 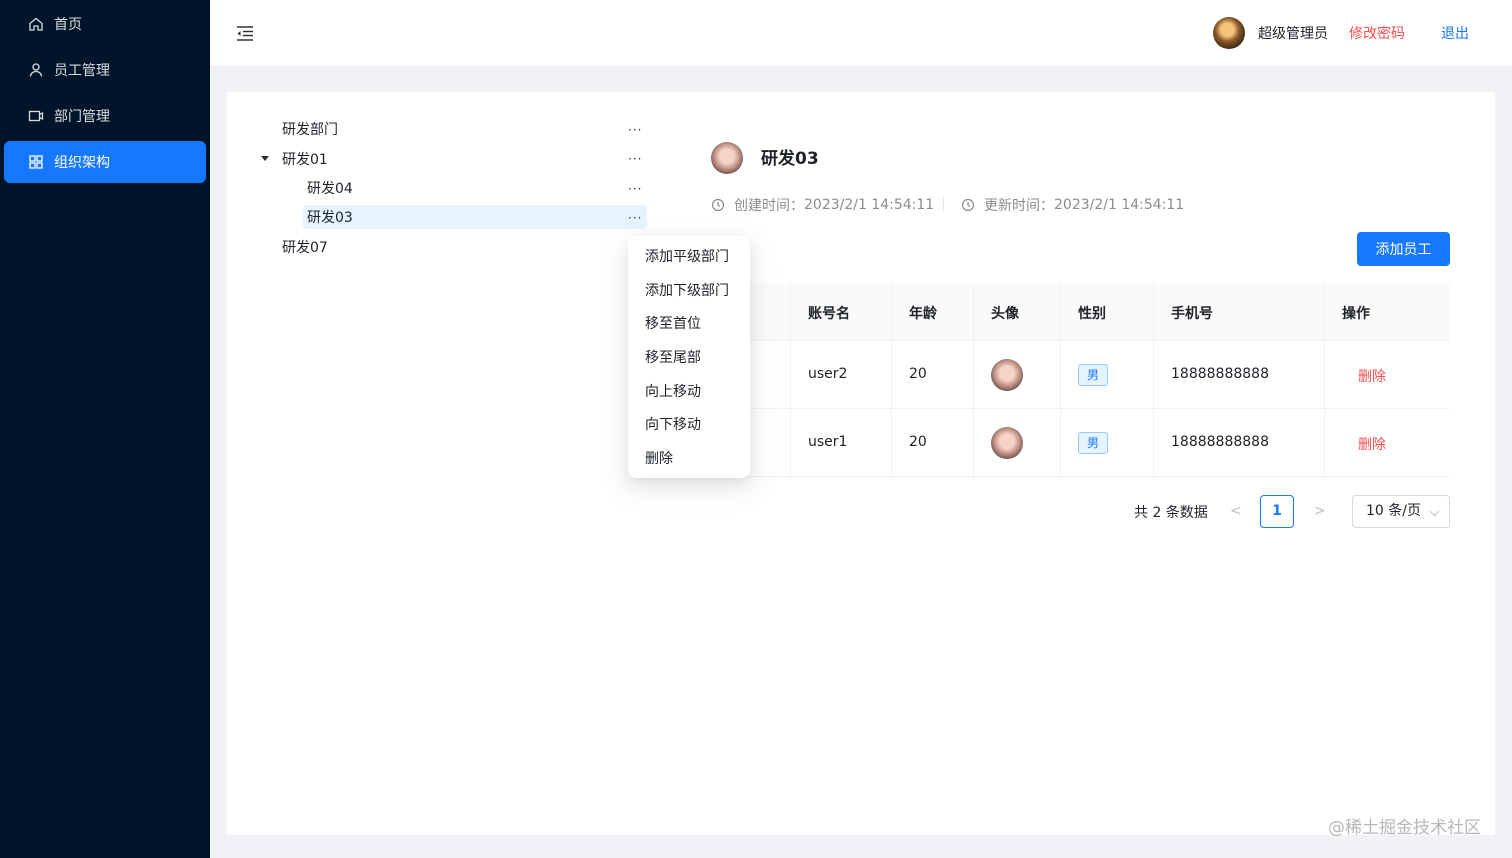 What do you see at coordinates (1192, 314) in the screenshot?
I see `column-header: 手机号` at bounding box center [1192, 314].